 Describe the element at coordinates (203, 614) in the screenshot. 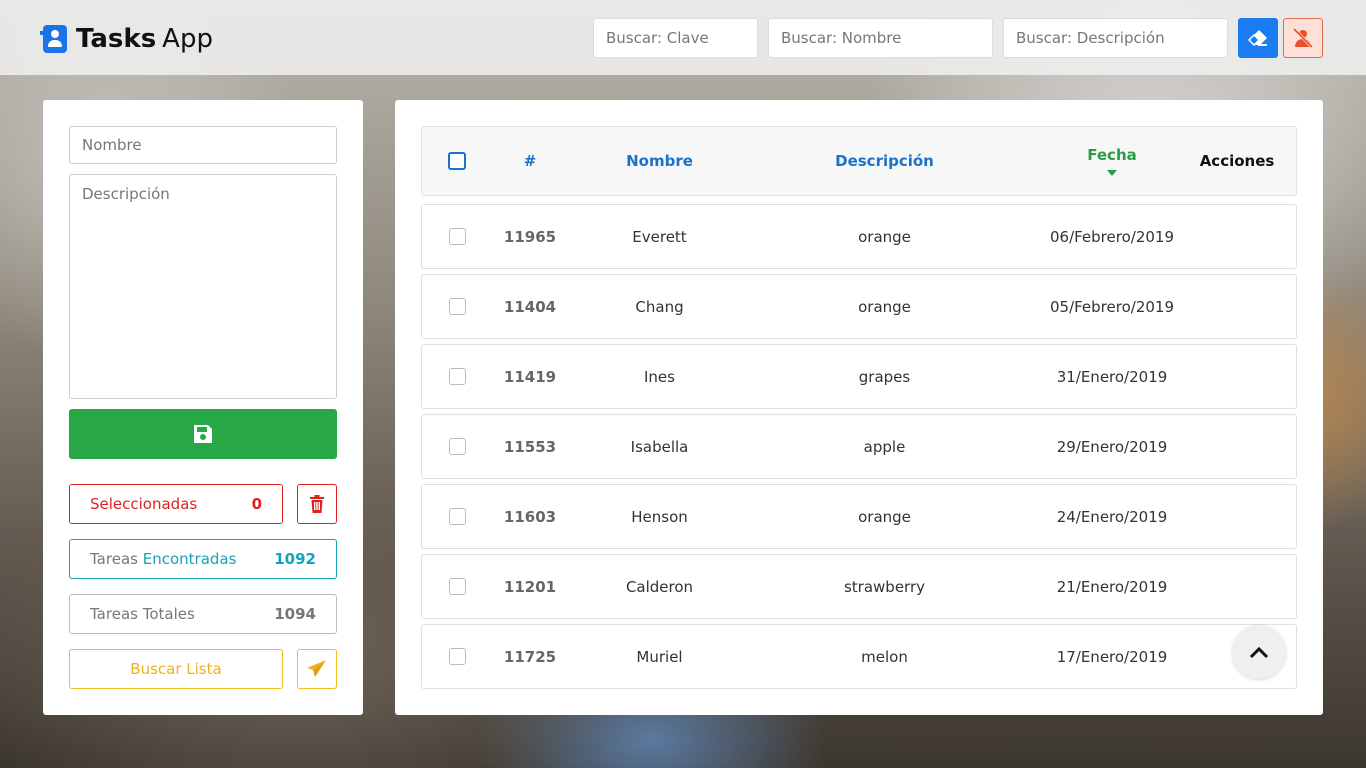

I see `total-tasks-badge: Tareas Totales 1094` at that location.